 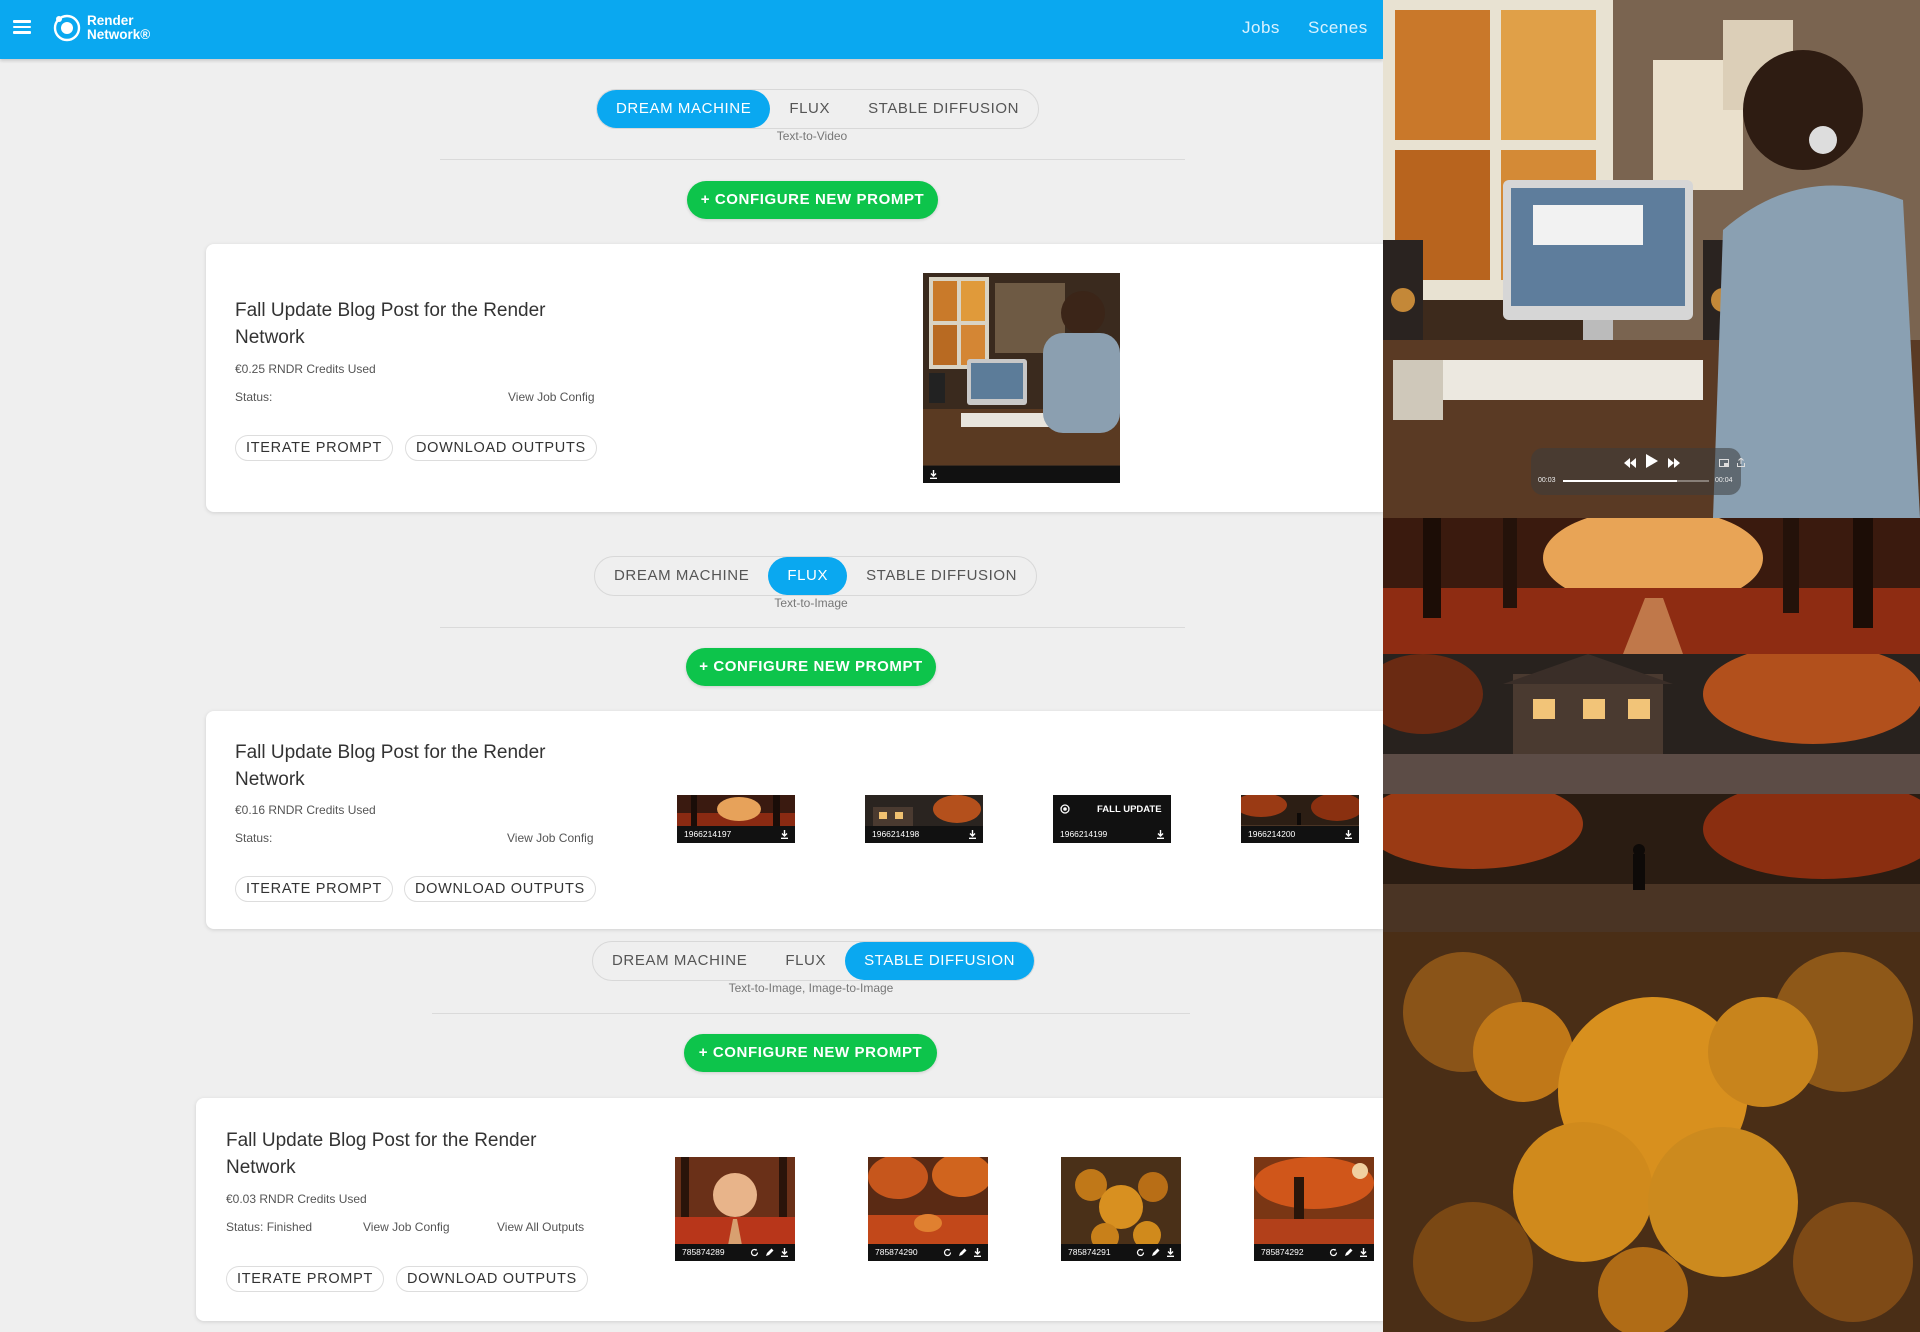 What do you see at coordinates (811, 988) in the screenshot?
I see `model-subtitle: Text-to-Image, Image-to-Image` at bounding box center [811, 988].